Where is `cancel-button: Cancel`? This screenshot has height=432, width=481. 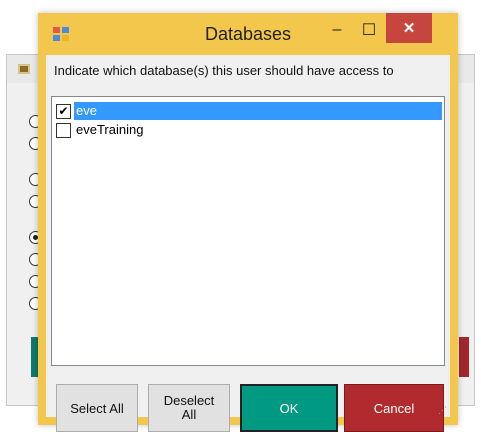
cancel-button: Cancel is located at coordinates (394, 408).